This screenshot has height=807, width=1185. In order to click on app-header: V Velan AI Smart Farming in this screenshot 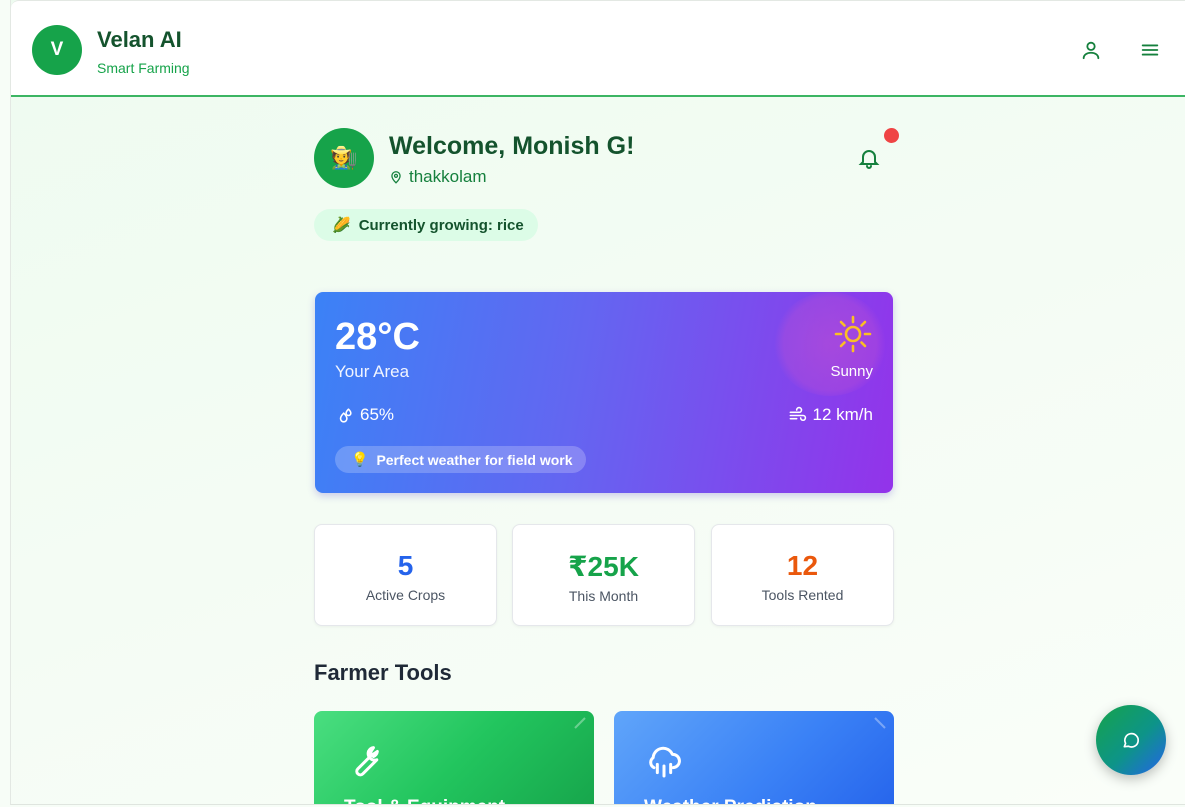, I will do `click(598, 48)`.